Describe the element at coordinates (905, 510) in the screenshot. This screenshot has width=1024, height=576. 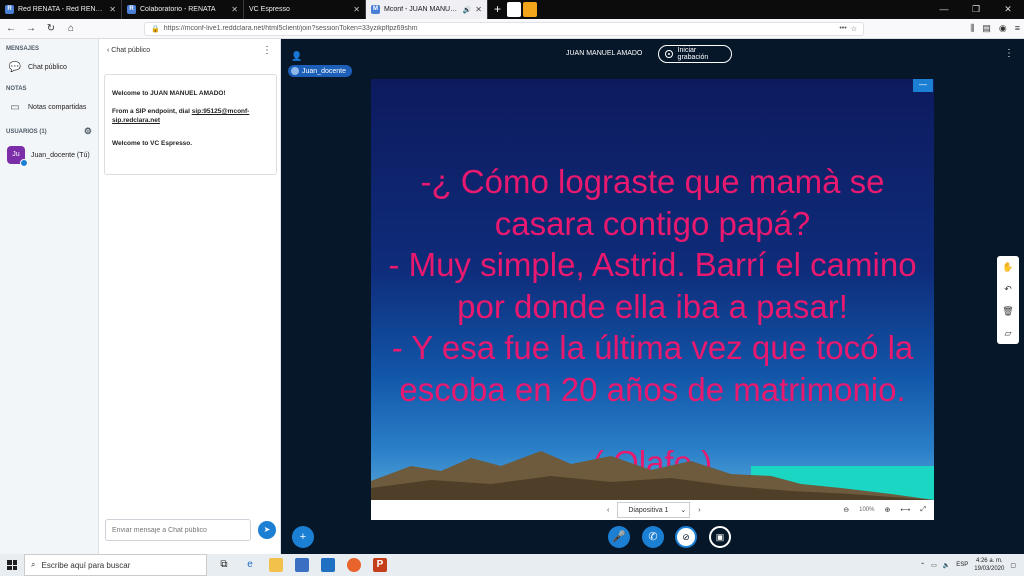
I see `fit-width-icon: ⟷` at that location.